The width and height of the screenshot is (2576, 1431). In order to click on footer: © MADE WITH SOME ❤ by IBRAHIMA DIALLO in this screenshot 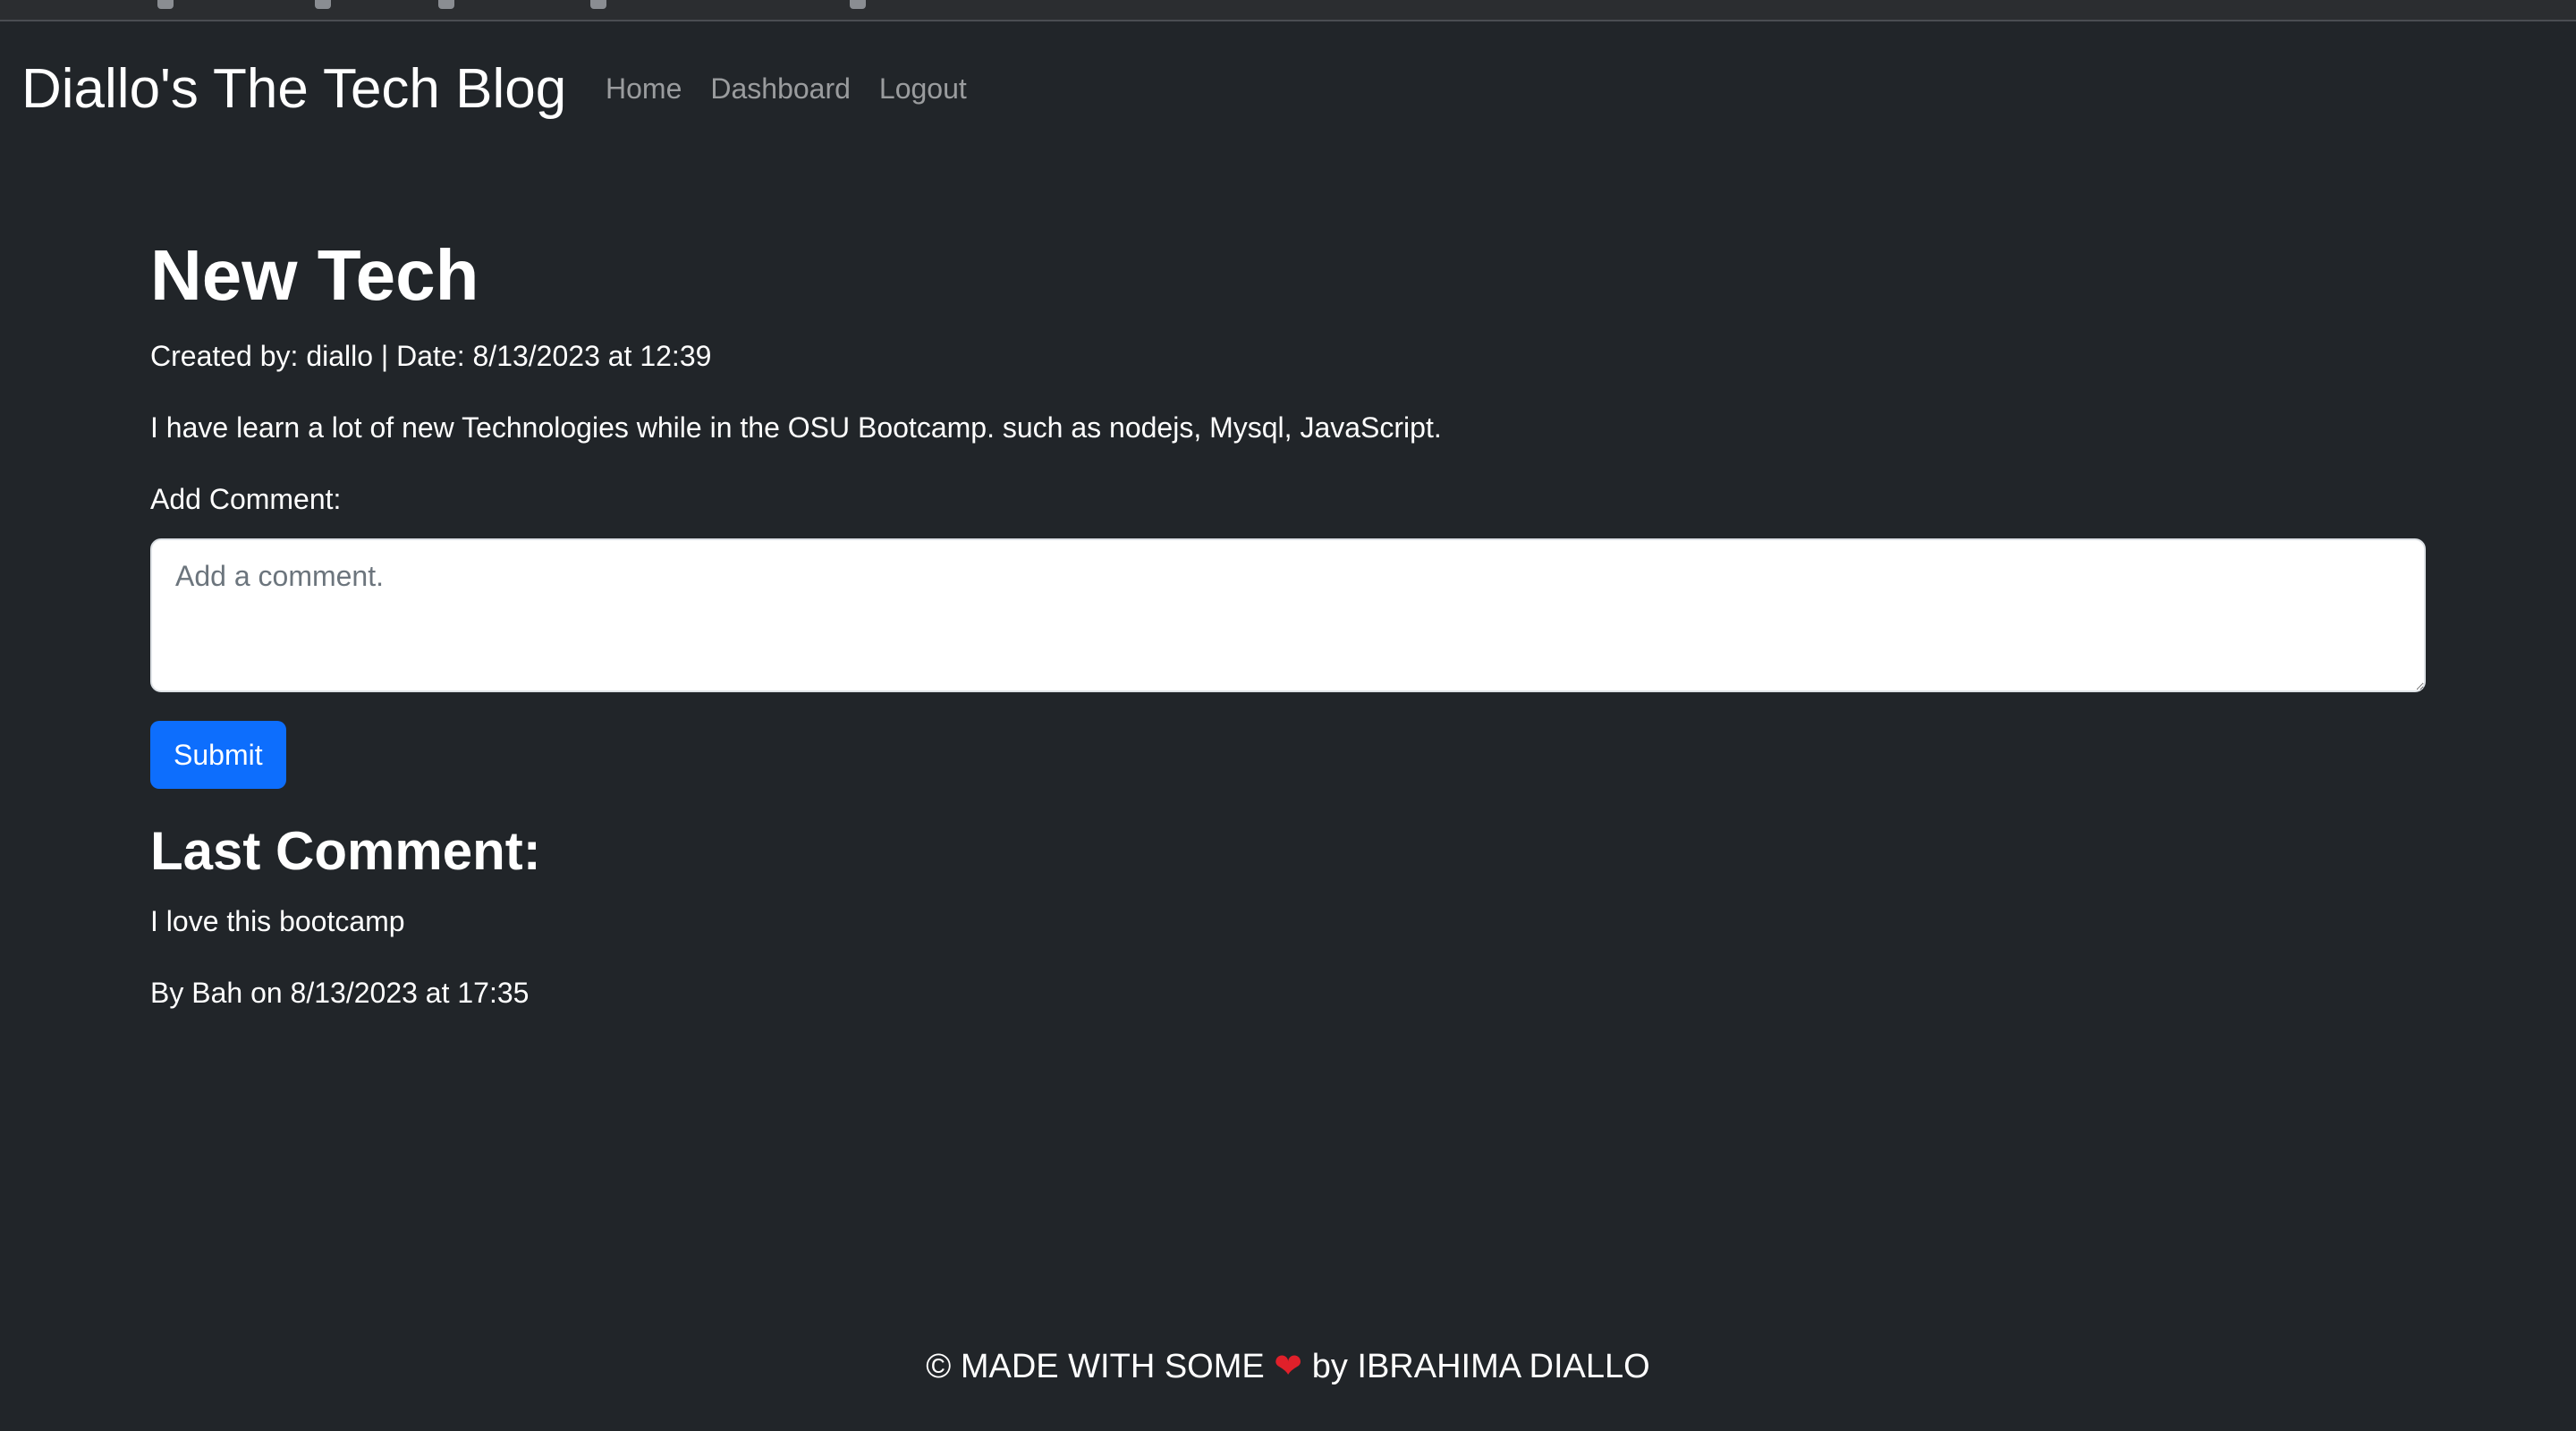, I will do `click(1288, 1367)`.